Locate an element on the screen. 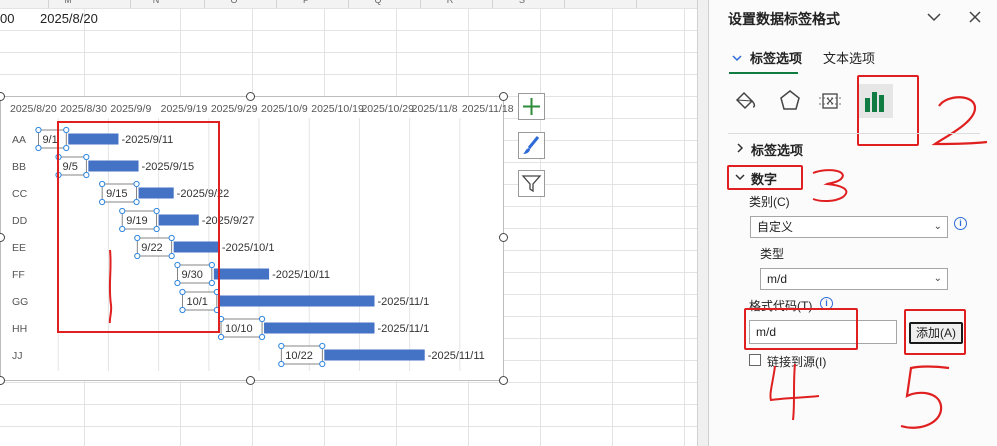 Image resolution: width=997 pixels, height=446 pixels. pane-options-button is located at coordinates (934, 17).